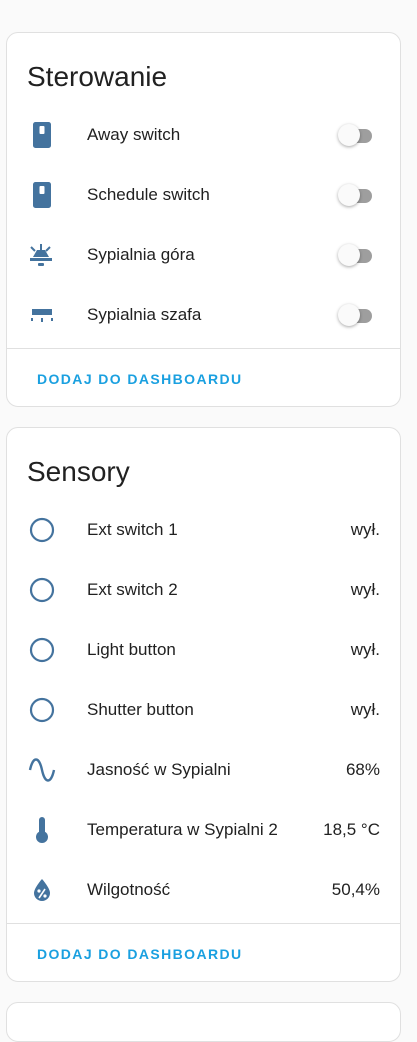 Image resolution: width=417 pixels, height=1042 pixels. What do you see at coordinates (129, 889) in the screenshot?
I see `sensor-label: Wilgotność` at bounding box center [129, 889].